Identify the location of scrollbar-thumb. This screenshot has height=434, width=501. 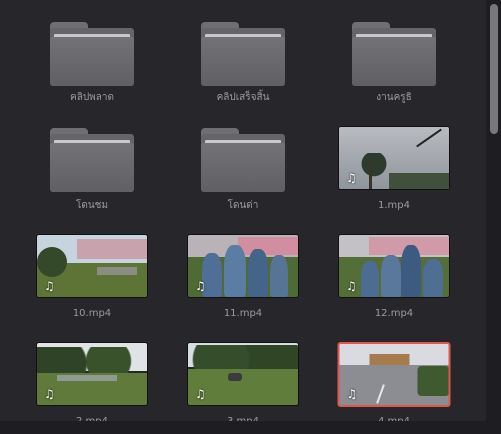
(494, 69).